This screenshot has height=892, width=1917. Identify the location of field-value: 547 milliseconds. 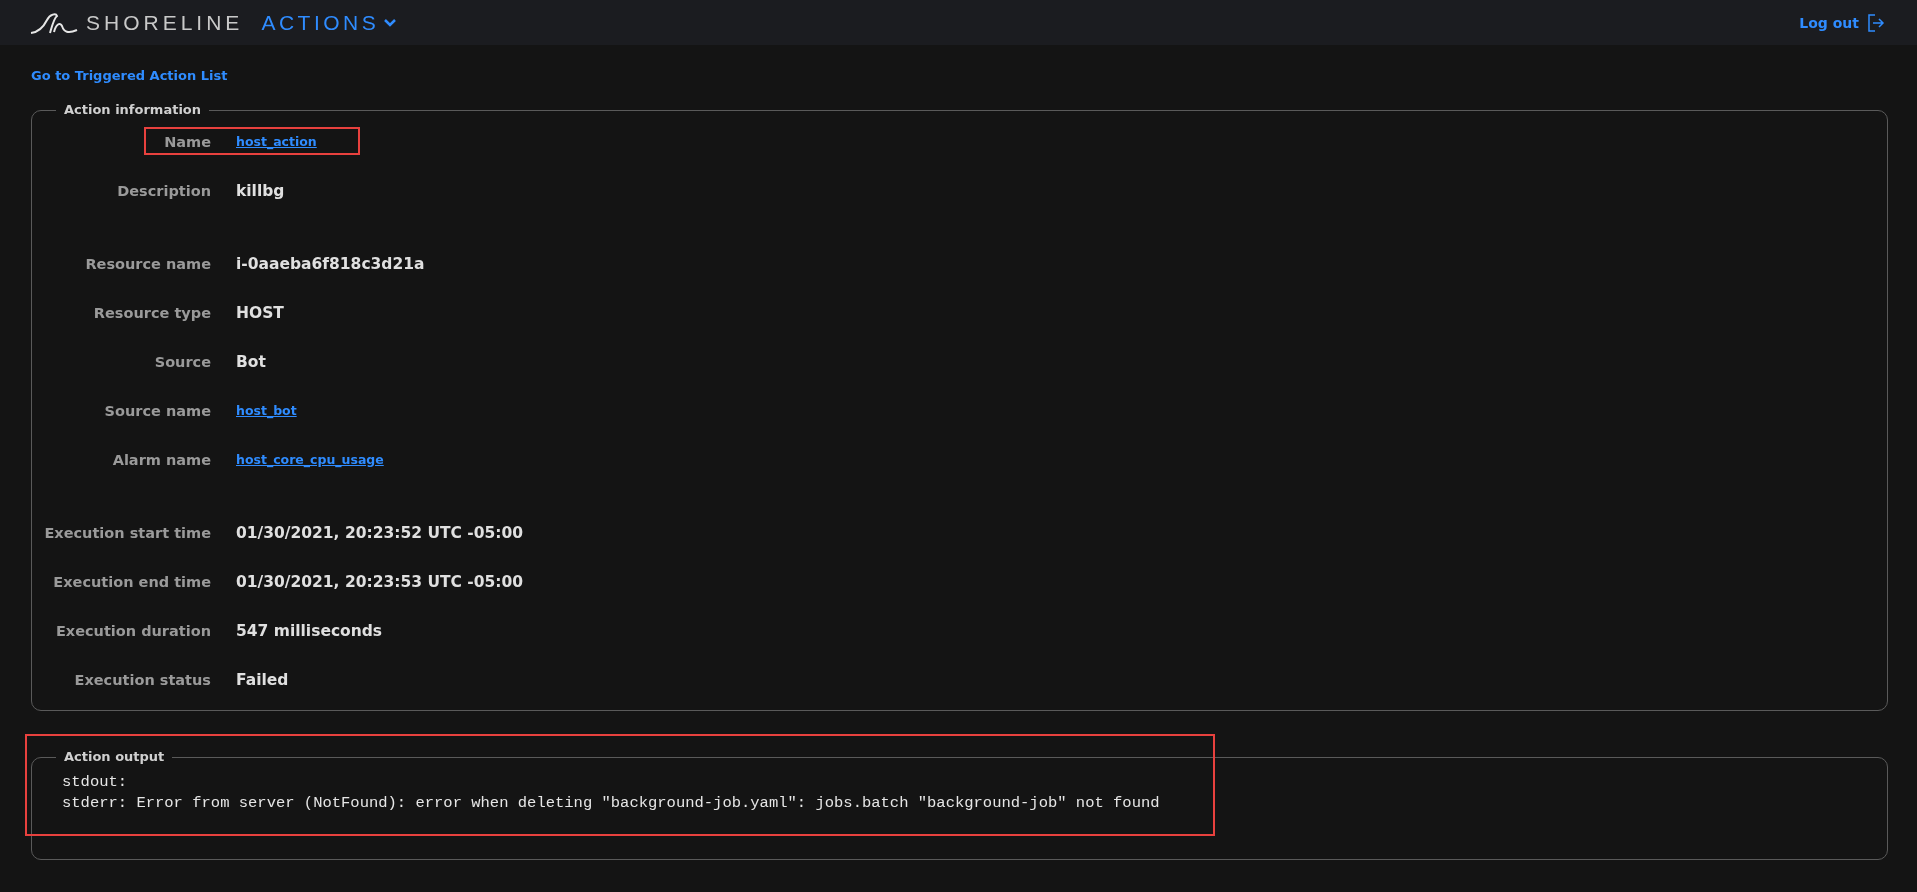
(309, 630).